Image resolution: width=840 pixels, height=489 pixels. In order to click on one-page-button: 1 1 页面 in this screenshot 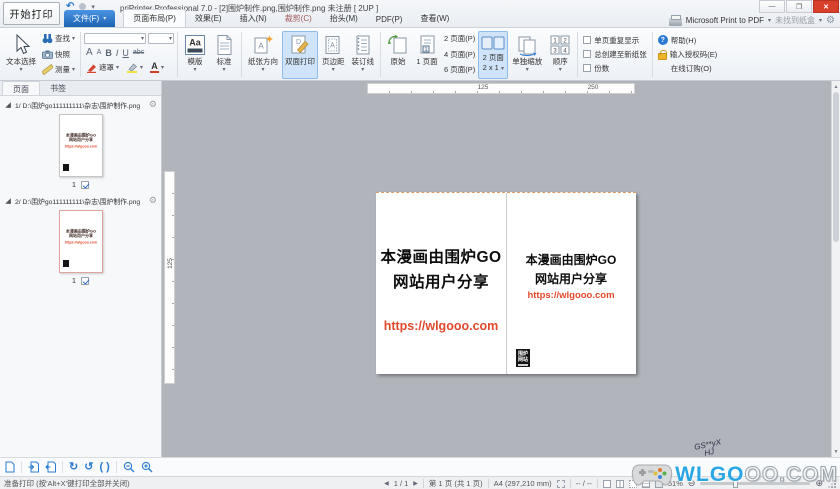, I will do `click(427, 55)`.